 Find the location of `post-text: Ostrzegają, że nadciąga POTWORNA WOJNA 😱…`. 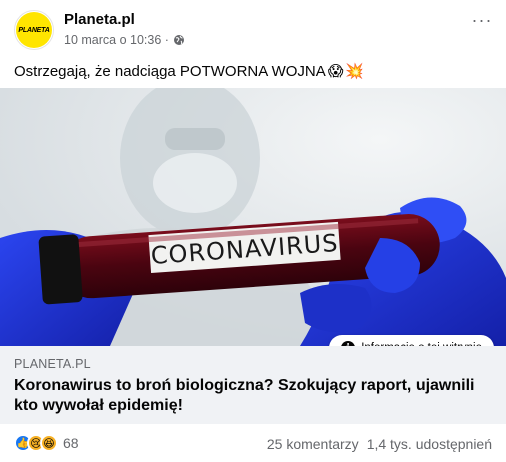

post-text: Ostrzegają, że nadciąga POTWORNA WOJNA 😱… is located at coordinates (189, 71).